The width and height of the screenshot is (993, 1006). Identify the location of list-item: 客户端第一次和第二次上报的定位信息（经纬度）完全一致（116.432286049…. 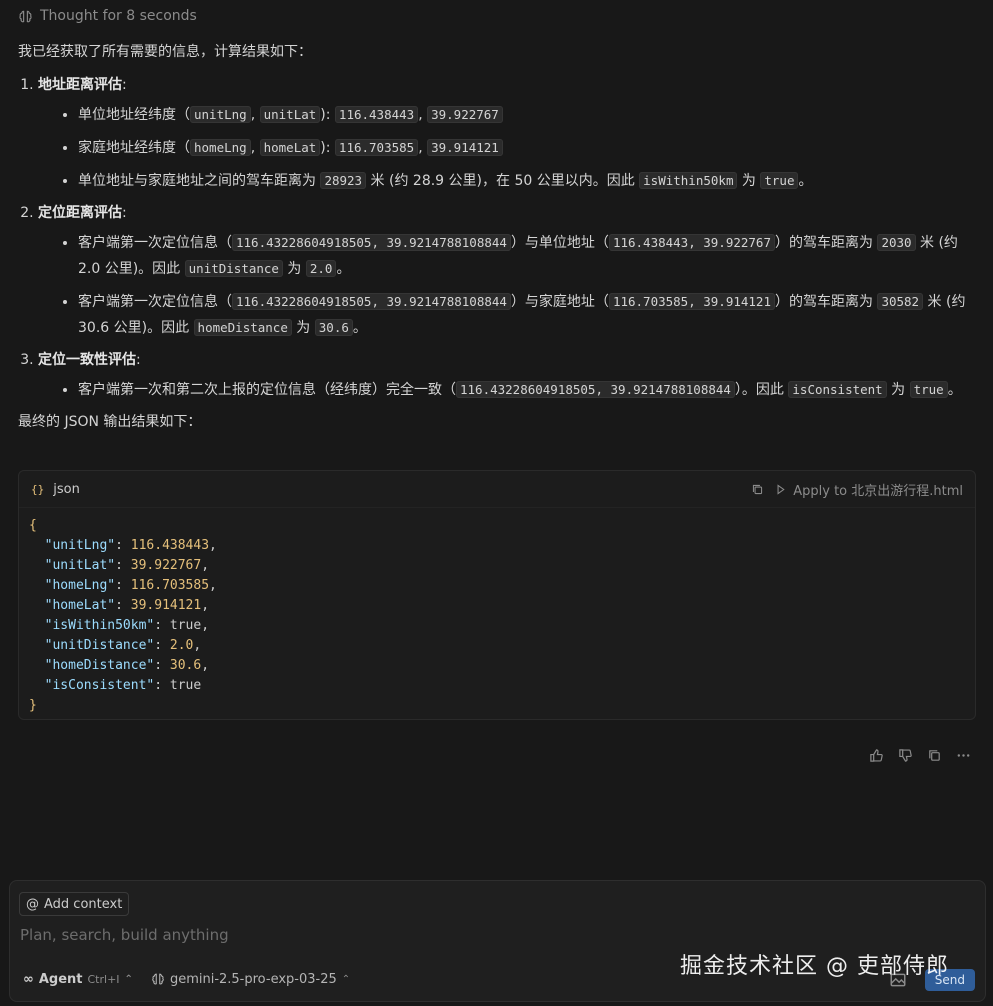
(527, 390).